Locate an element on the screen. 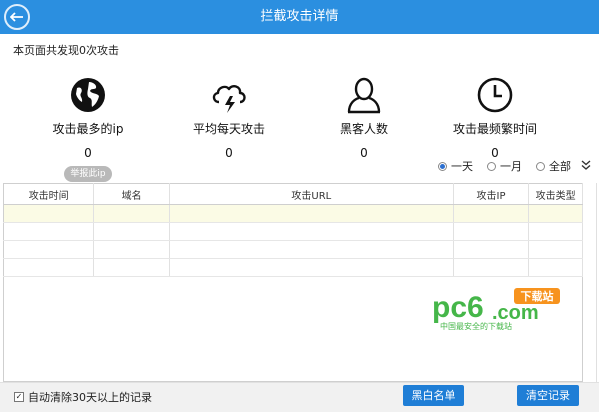 The height and width of the screenshot is (412, 599). svg-text: 中国最安全的下载站 is located at coordinates (476, 326).